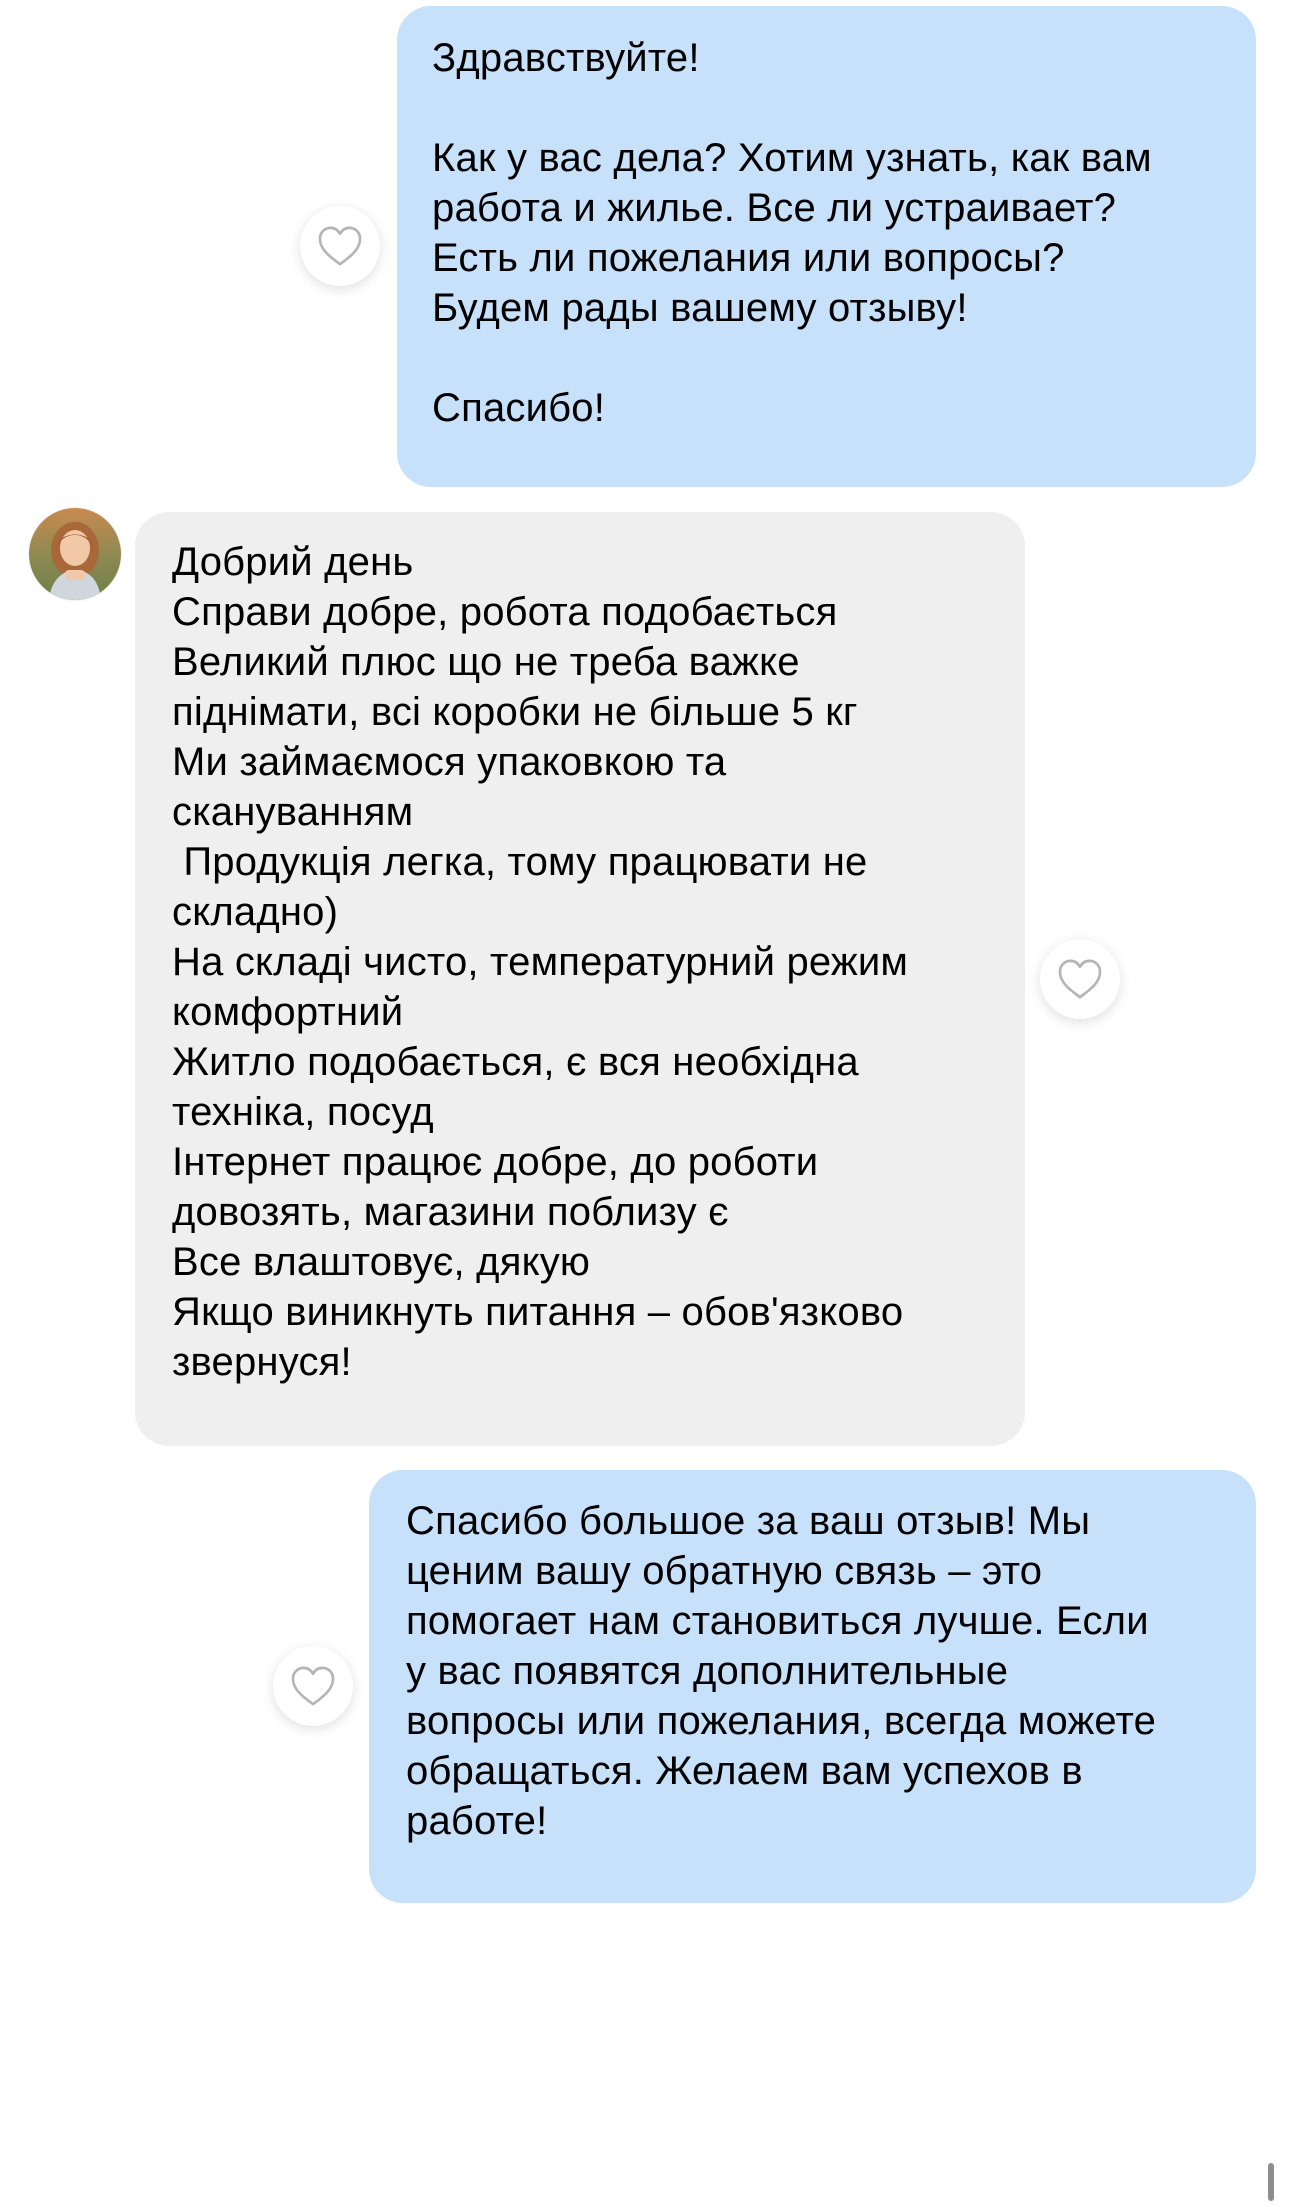  Describe the element at coordinates (262, 1362) in the screenshot. I see `message-line: звернуся!` at that location.